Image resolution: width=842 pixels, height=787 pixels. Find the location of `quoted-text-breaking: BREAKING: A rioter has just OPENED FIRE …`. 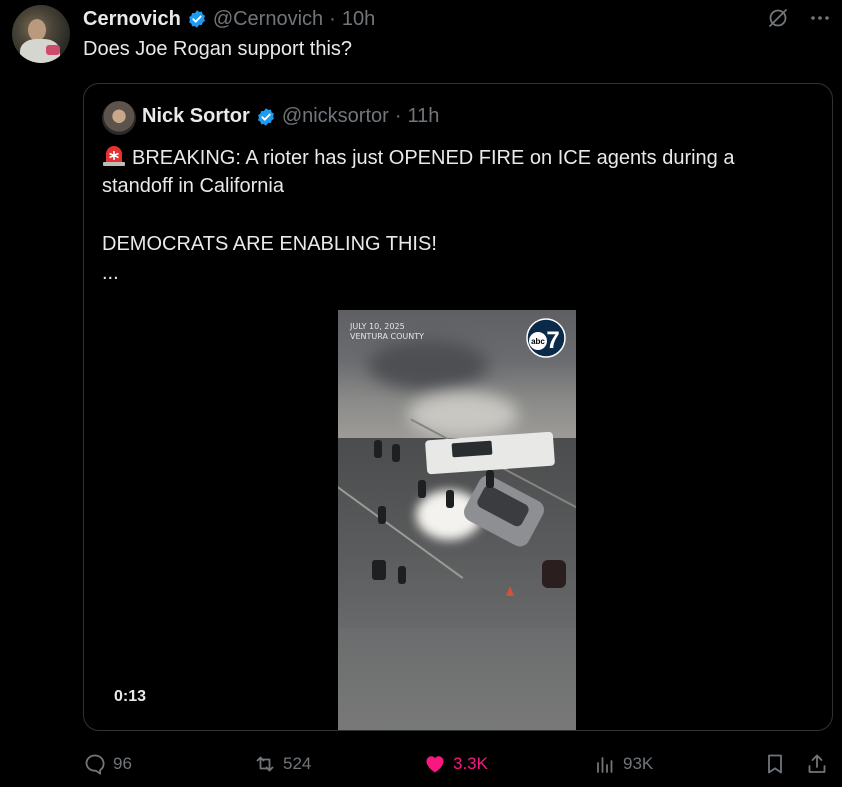

quoted-text-breaking: BREAKING: A rioter has just OPENED FIRE … is located at coordinates (433, 158).